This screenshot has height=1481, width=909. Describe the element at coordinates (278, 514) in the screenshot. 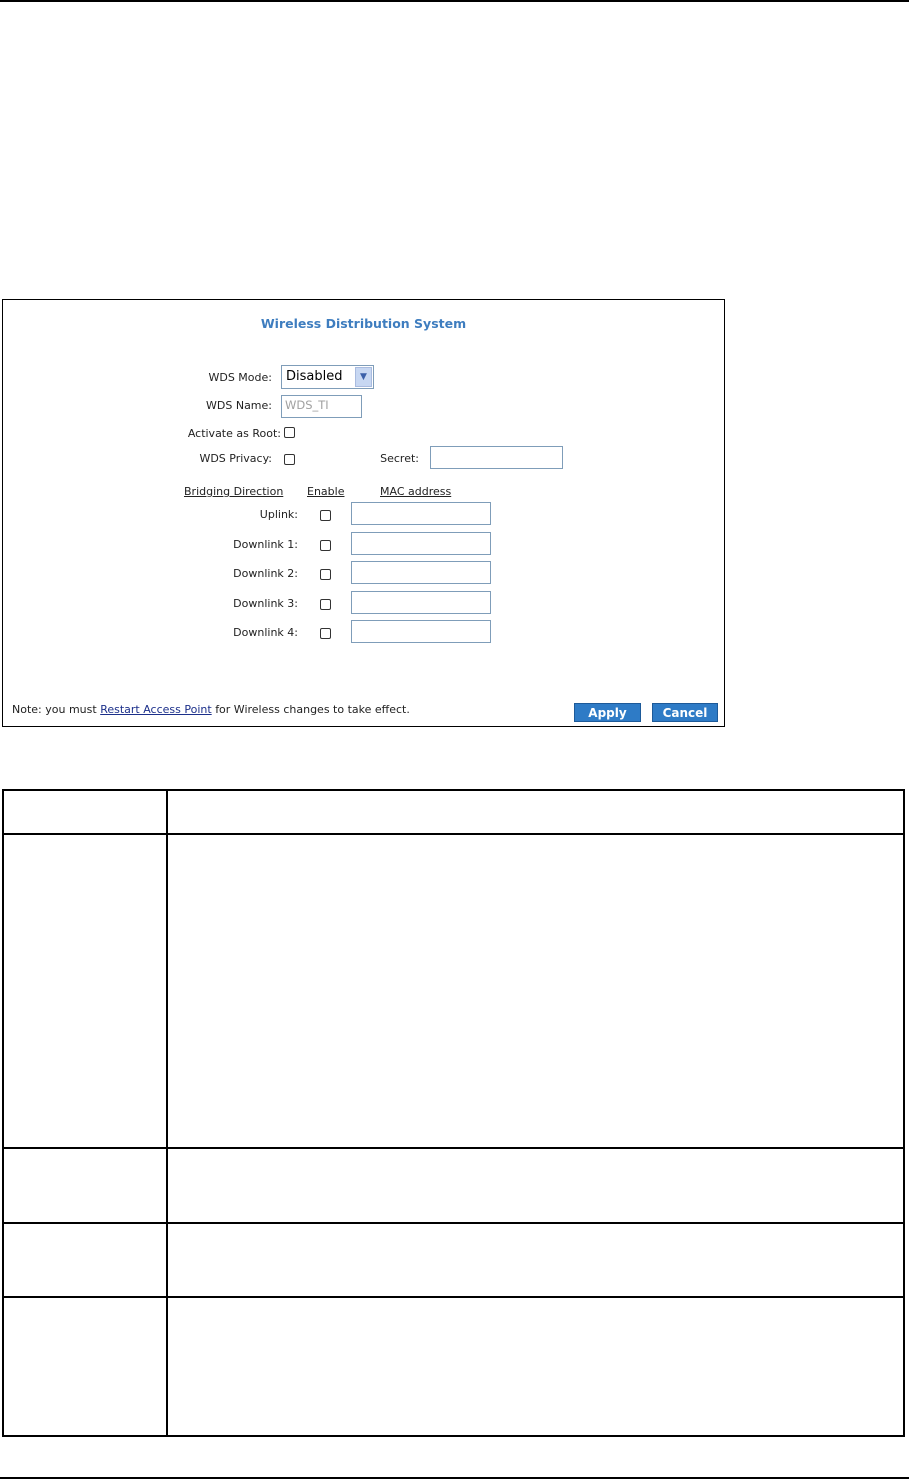

I see `uplink-label: Uplink:` at that location.